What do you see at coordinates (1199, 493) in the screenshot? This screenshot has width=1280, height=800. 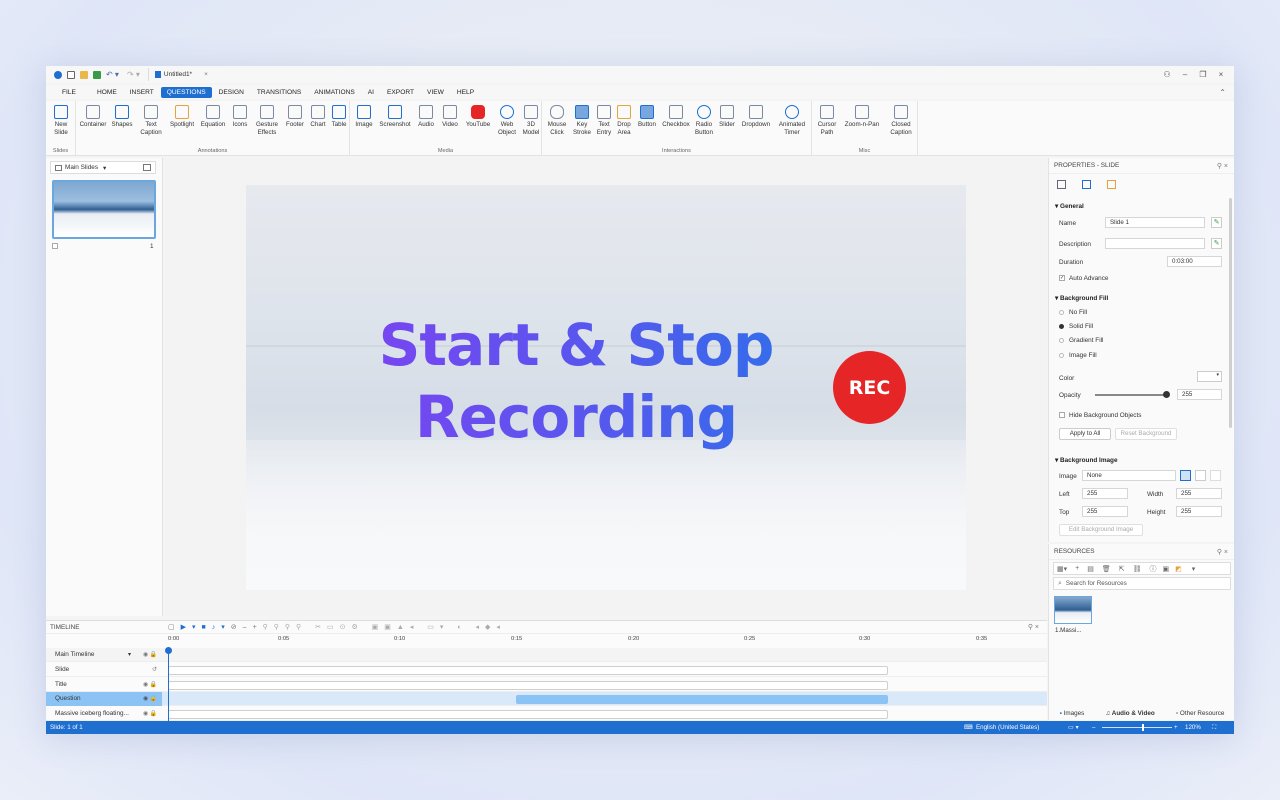 I see `width-input: 255` at bounding box center [1199, 493].